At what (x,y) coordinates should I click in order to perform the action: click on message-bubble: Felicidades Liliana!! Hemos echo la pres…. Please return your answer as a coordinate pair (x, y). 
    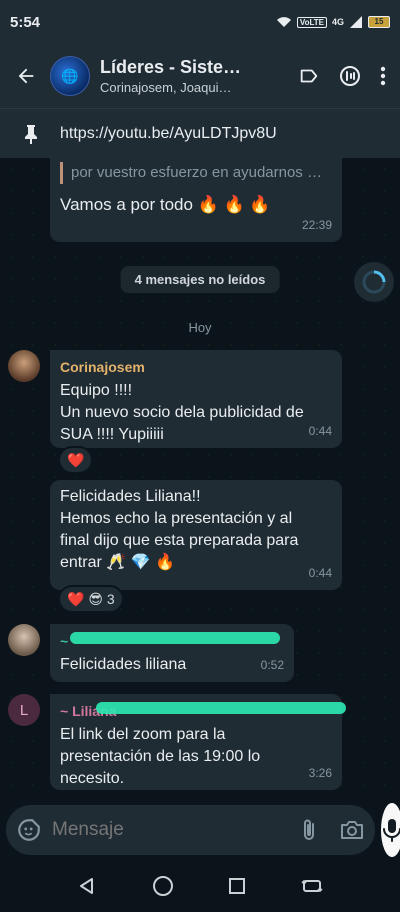
    Looking at the image, I should click on (196, 535).